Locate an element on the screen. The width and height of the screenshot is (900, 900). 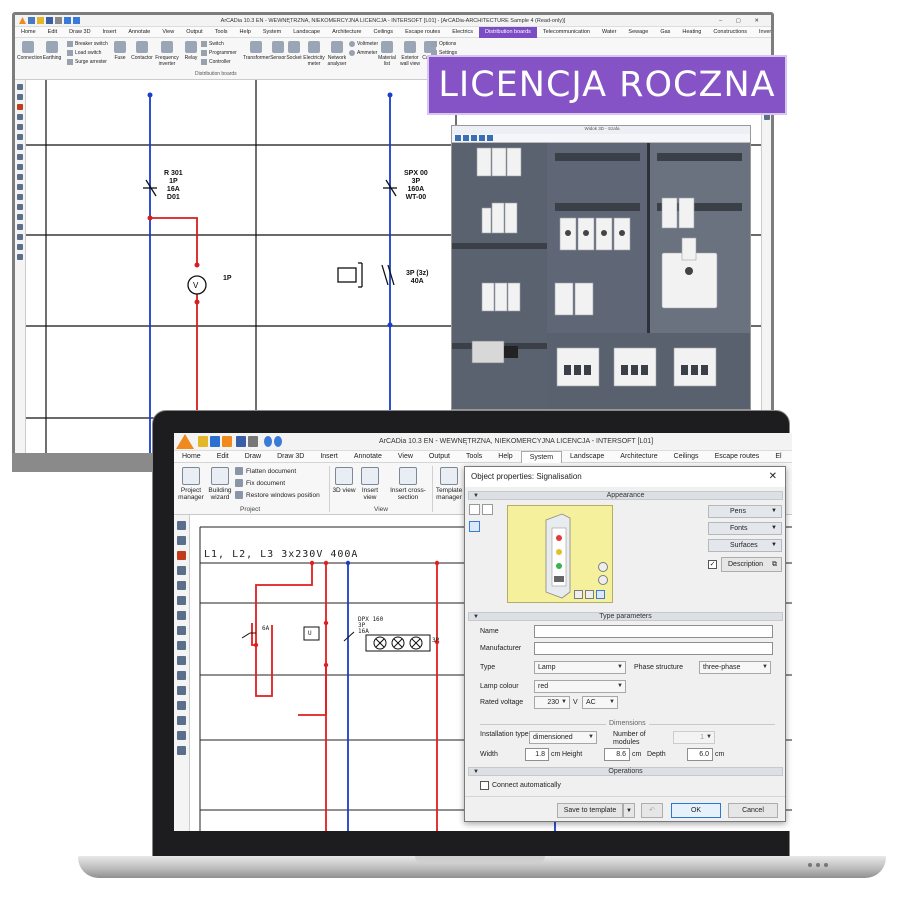
installation-type-select: dimensioned ▼ is located at coordinates (563, 737).